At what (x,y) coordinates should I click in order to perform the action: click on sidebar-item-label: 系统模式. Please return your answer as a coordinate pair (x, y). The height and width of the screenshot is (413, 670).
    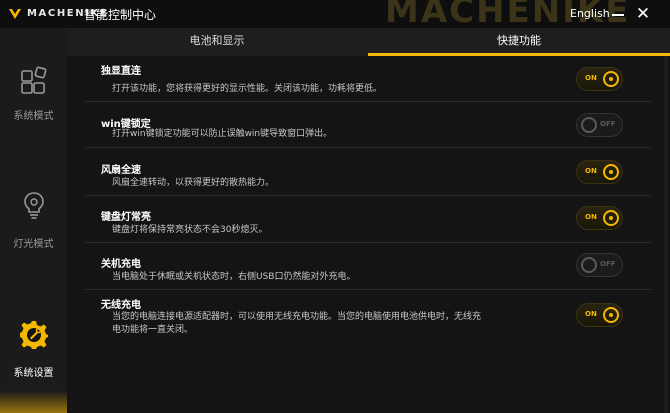
    Looking at the image, I should click on (33, 116).